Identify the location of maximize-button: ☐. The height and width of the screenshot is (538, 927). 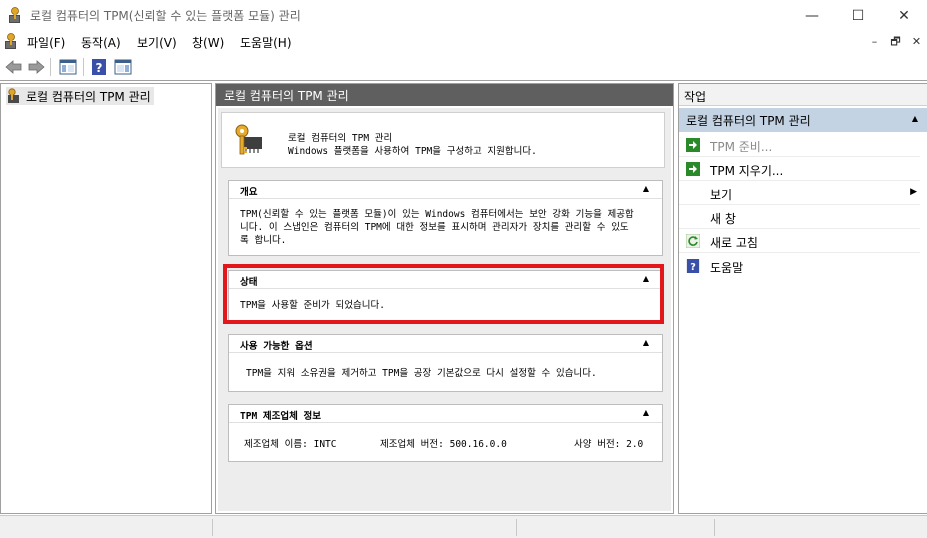
(858, 15).